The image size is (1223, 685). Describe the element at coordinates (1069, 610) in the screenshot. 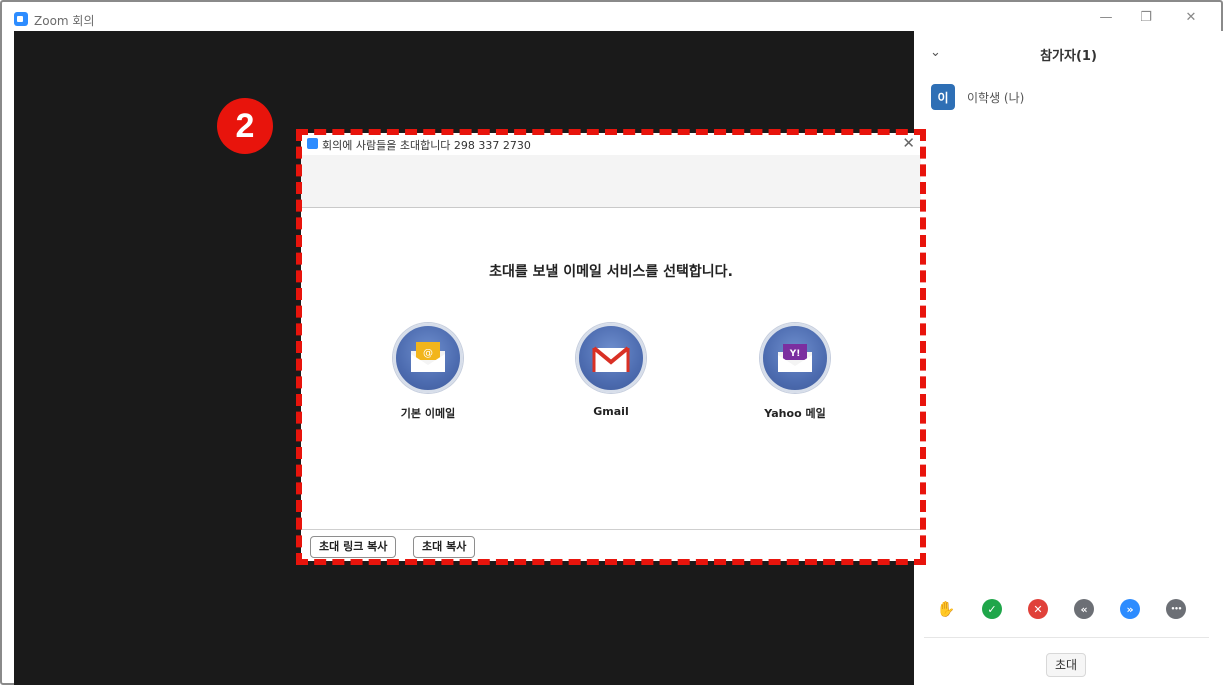

I see `reaction-bar: ✋ ✓ ✕ « » •••` at that location.